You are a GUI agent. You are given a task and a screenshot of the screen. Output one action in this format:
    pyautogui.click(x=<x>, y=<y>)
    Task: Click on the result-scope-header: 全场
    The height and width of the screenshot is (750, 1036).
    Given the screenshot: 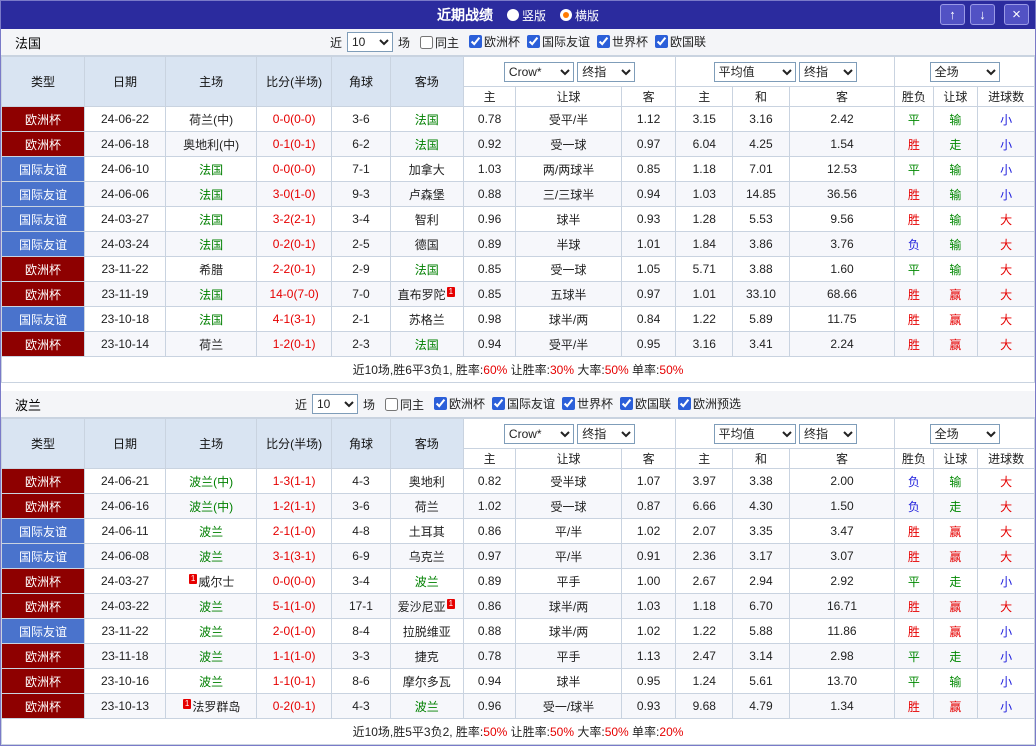 What is the action you would take?
    pyautogui.click(x=964, y=433)
    